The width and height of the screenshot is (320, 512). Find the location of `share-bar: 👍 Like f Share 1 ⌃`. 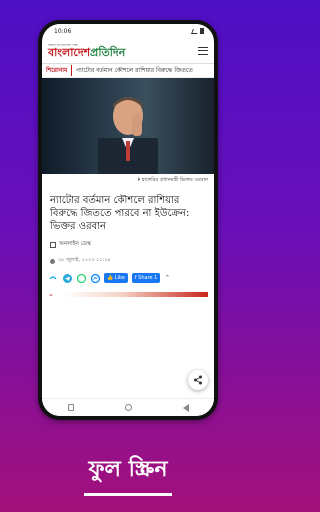

share-bar: 👍 Like f Share 1 ⌃ is located at coordinates (128, 278).